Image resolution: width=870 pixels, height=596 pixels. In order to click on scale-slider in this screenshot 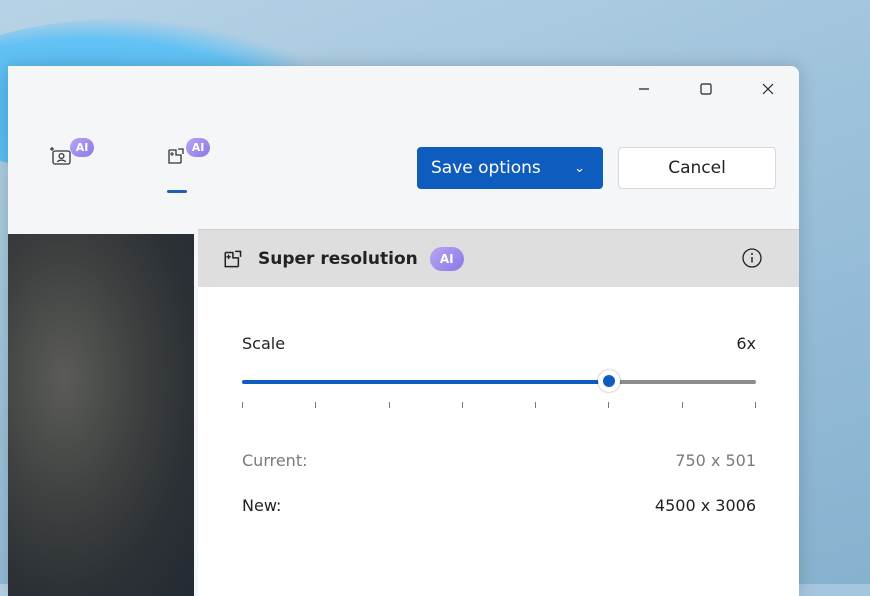, I will do `click(499, 381)`.